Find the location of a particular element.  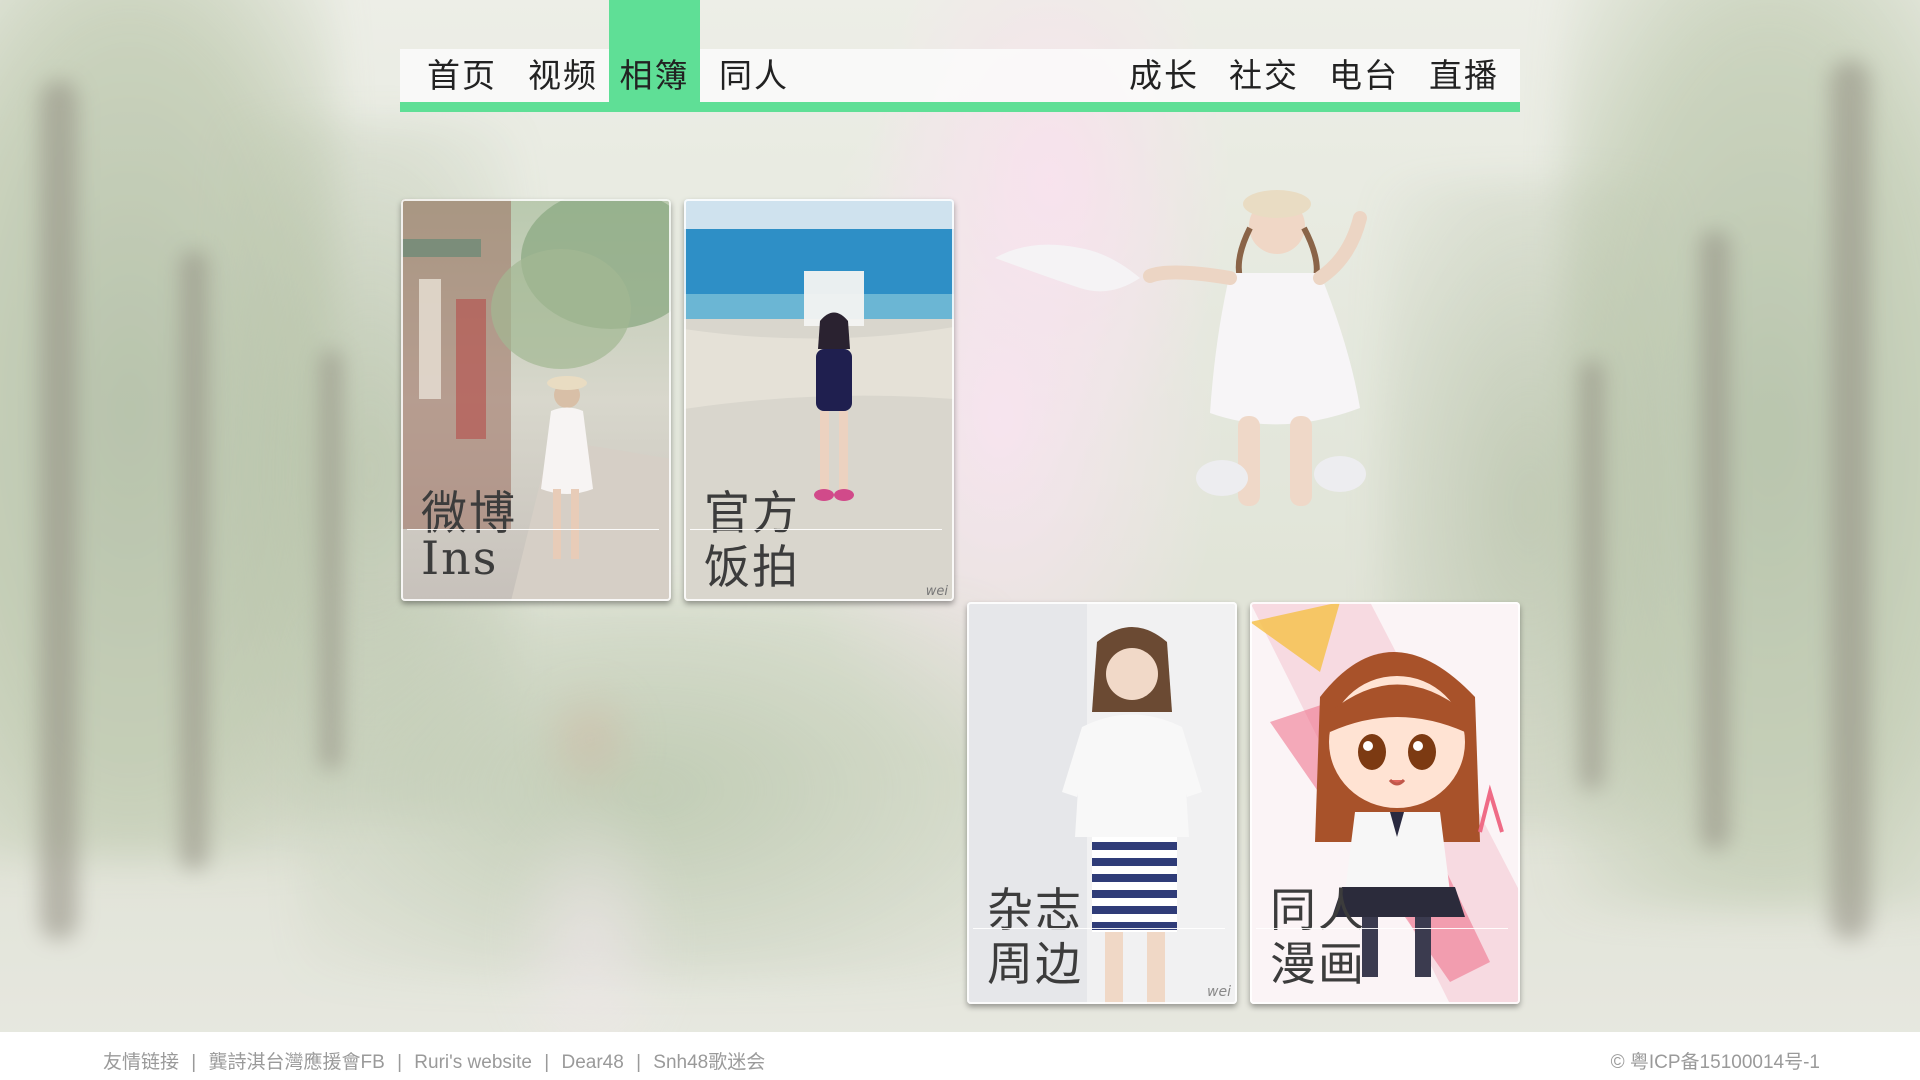

nav-item-album: 相簿 is located at coordinates (654, 75).